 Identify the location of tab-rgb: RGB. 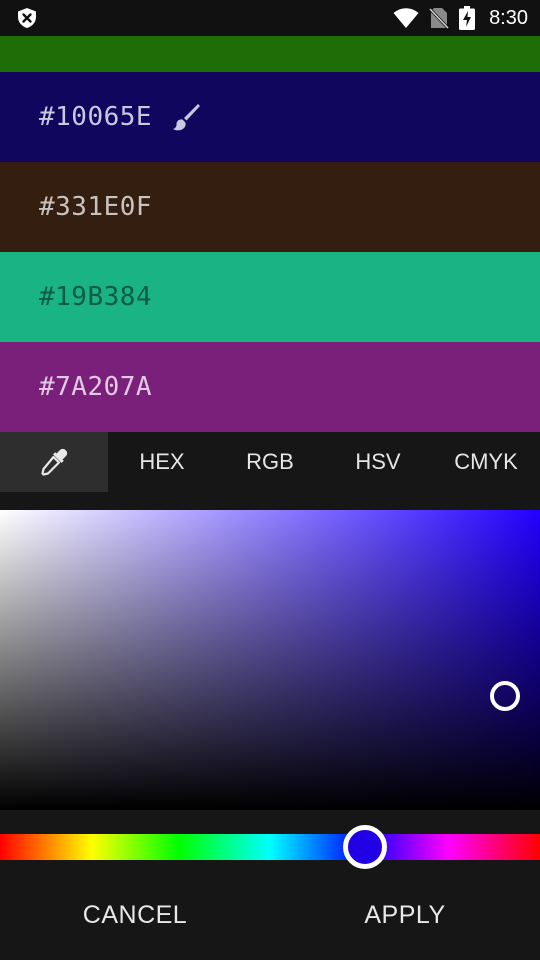
(270, 462).